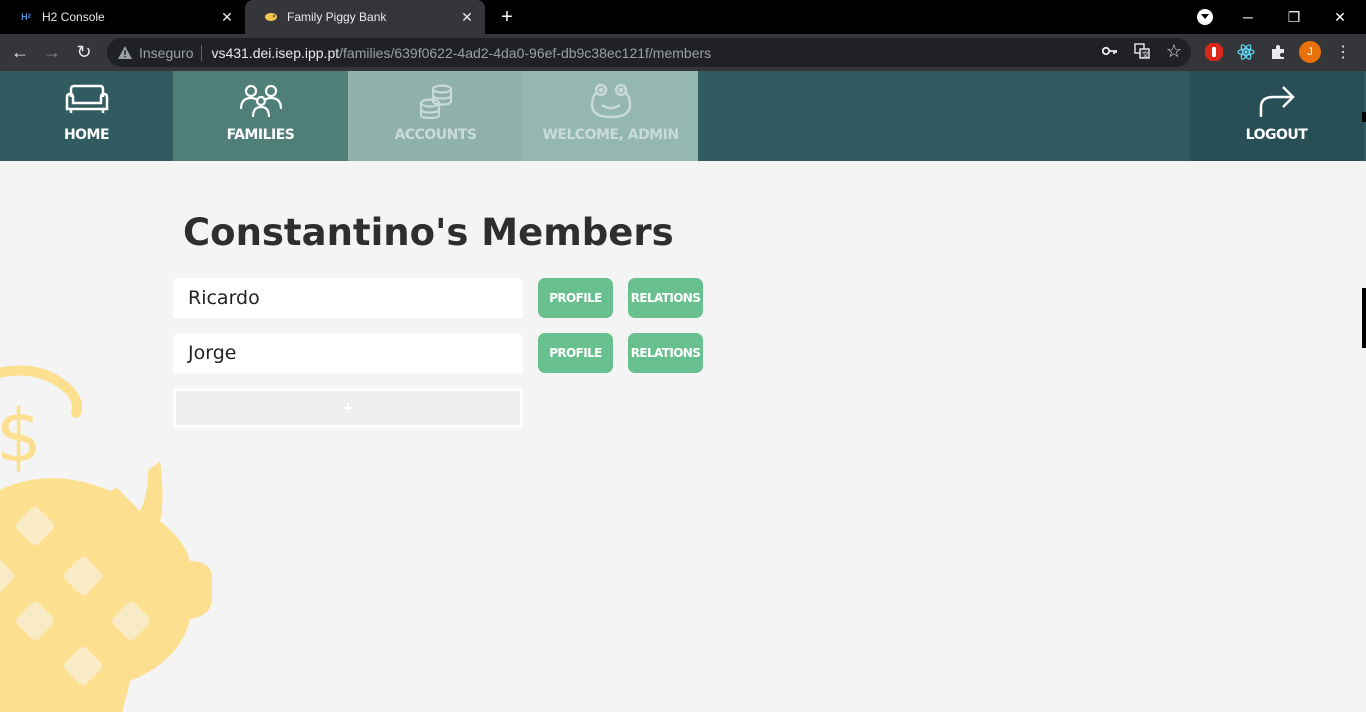  What do you see at coordinates (26, 17) in the screenshot?
I see `h2-icon: H2` at bounding box center [26, 17].